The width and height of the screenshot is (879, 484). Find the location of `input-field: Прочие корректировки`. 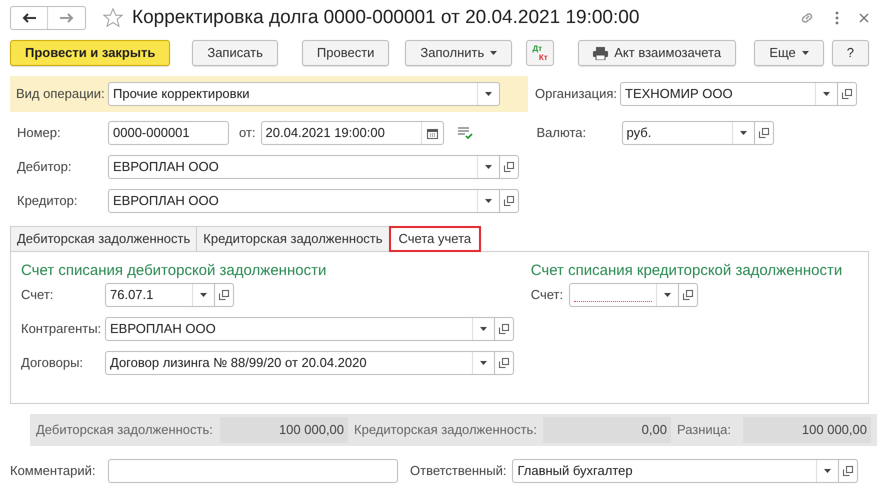

input-field: Прочие корректировки is located at coordinates (304, 94).